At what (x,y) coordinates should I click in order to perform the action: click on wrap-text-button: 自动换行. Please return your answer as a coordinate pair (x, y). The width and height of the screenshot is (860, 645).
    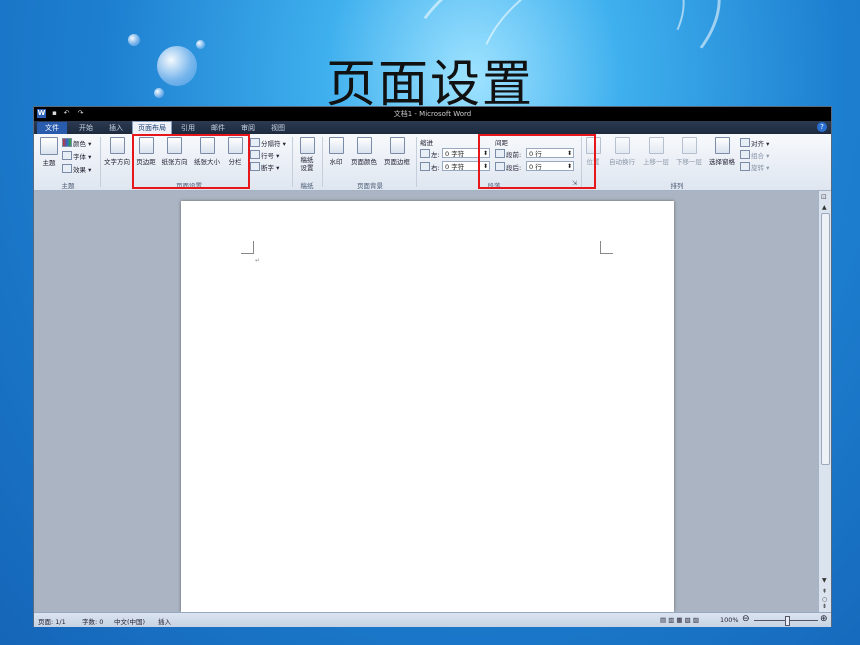
    Looking at the image, I should click on (622, 151).